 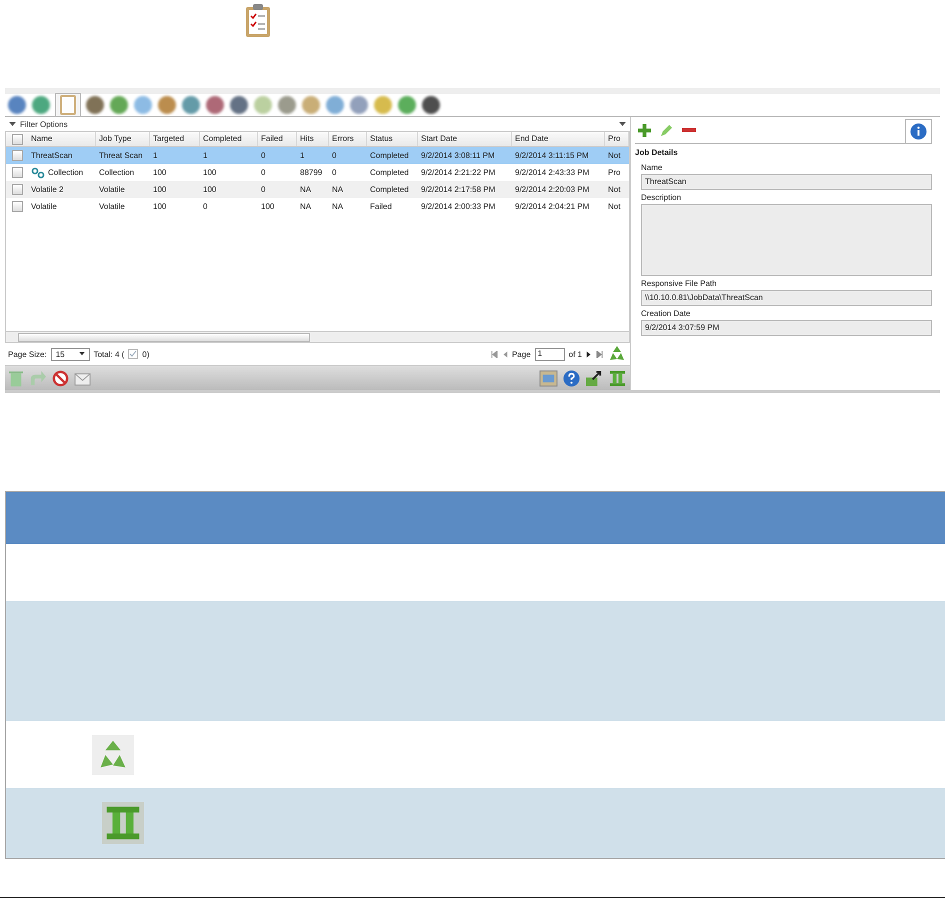 I want to click on column-header: Failed, so click(x=277, y=139).